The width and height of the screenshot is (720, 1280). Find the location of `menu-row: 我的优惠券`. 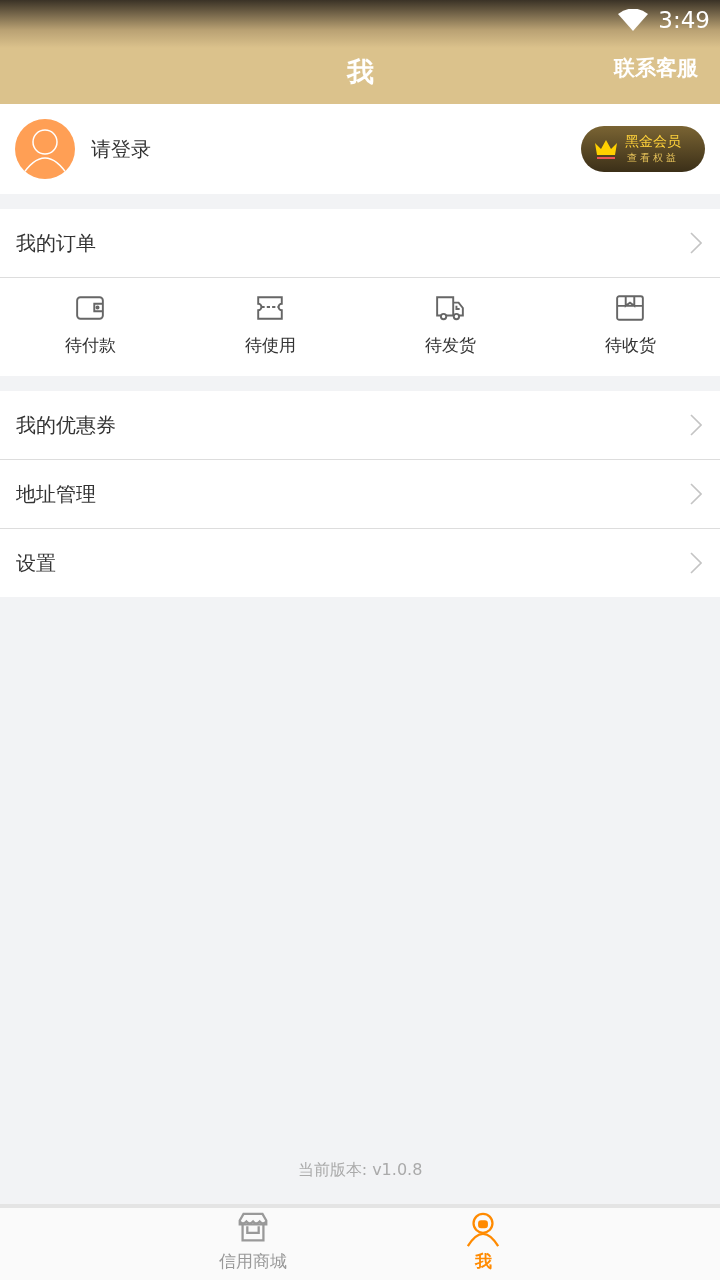

menu-row: 我的优惠券 is located at coordinates (360, 425).